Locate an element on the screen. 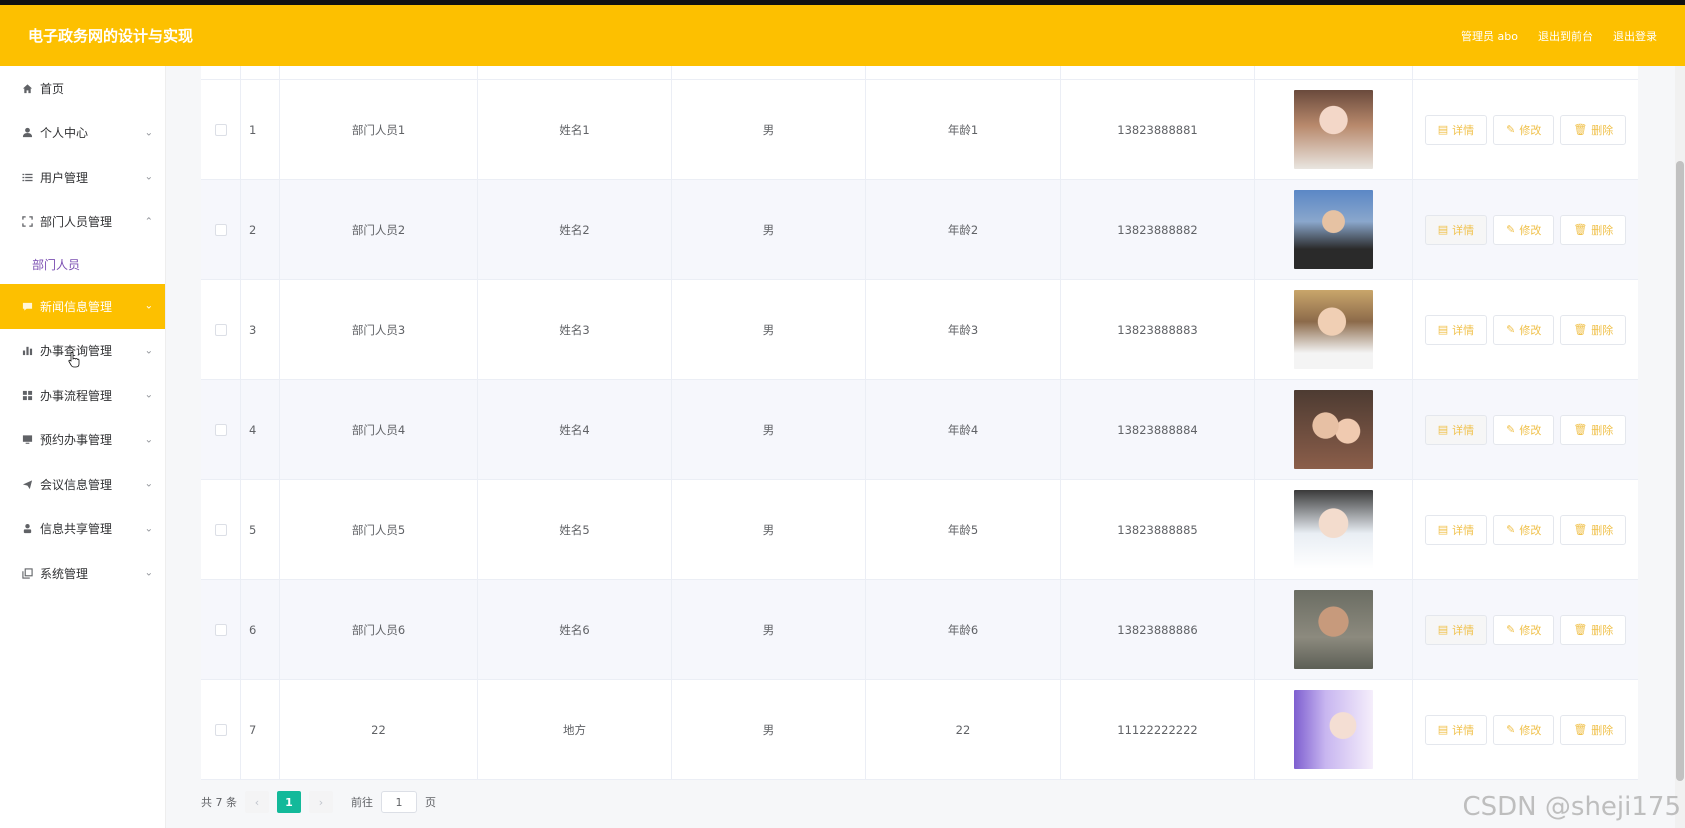  prev-page-button: ‹ is located at coordinates (257, 802).